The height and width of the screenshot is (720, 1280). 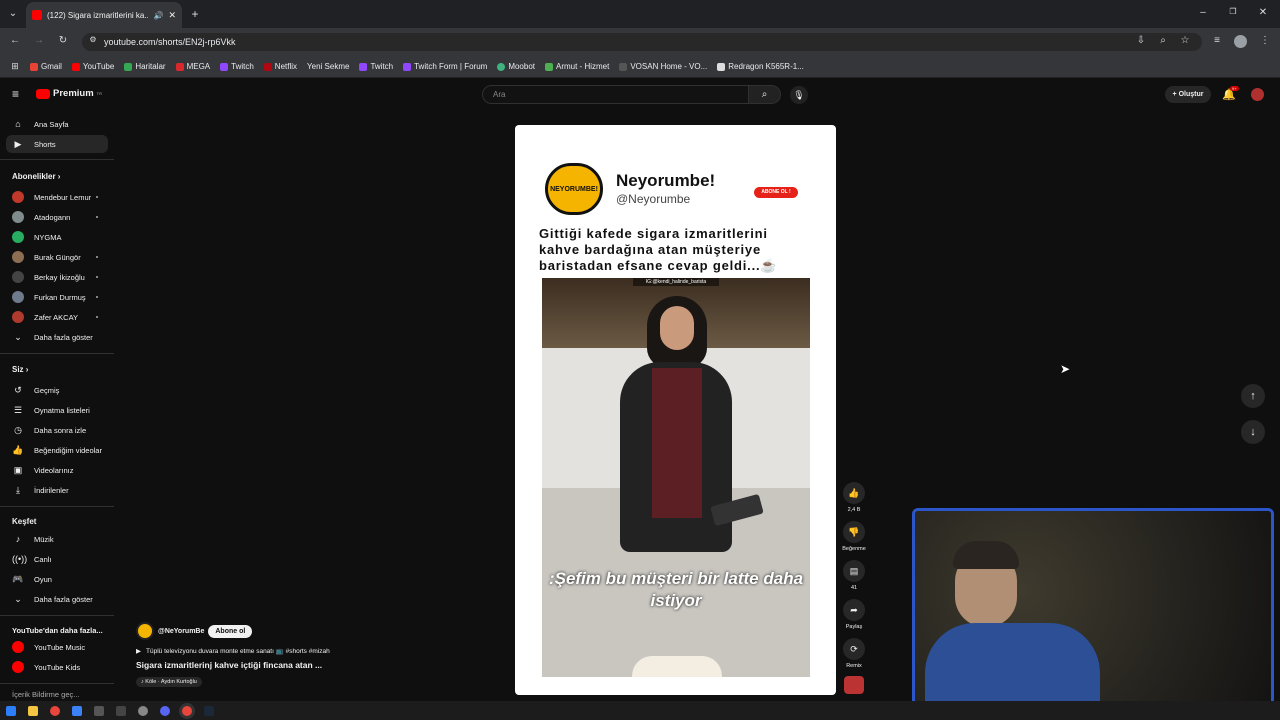 What do you see at coordinates (1234, 88) in the screenshot?
I see `notification-badge: 9+` at bounding box center [1234, 88].